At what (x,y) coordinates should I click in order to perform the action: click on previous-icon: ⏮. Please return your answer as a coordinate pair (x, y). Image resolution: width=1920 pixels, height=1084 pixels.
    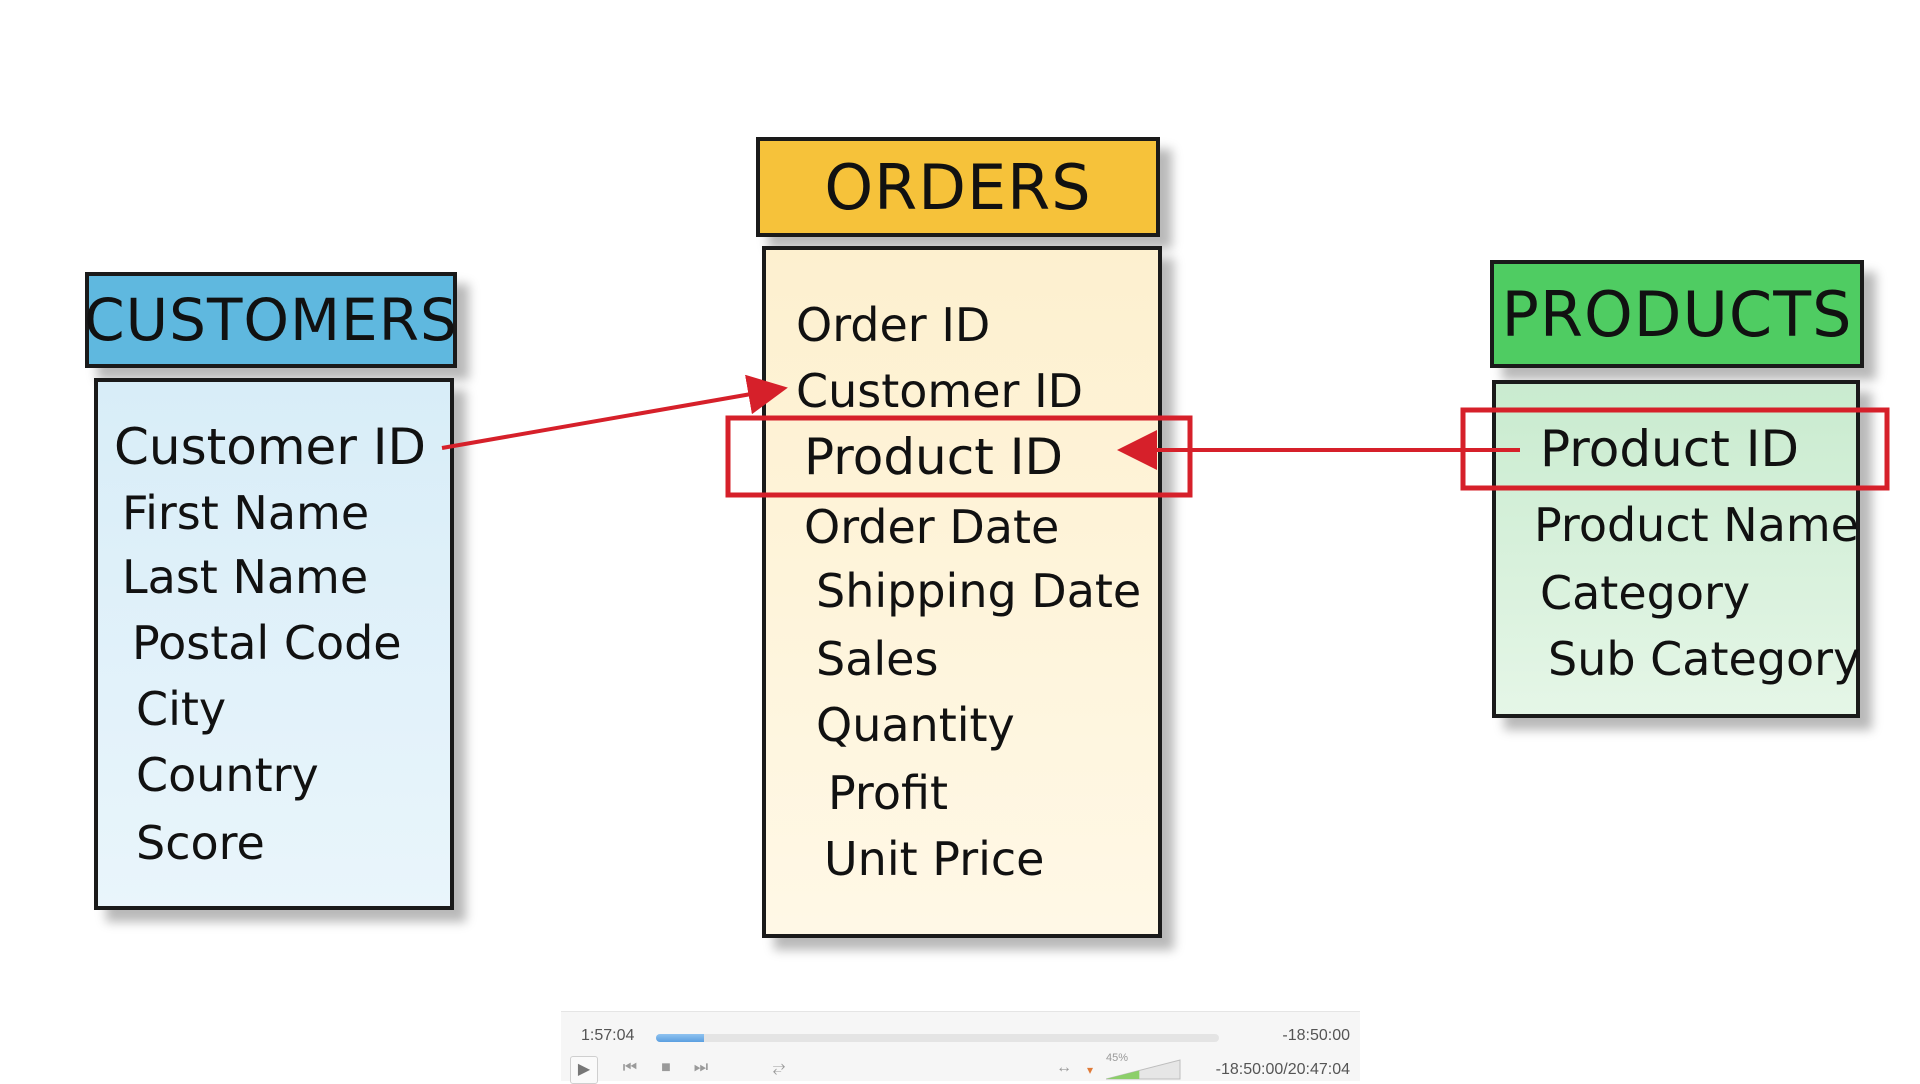
    Looking at the image, I should click on (630, 1067).